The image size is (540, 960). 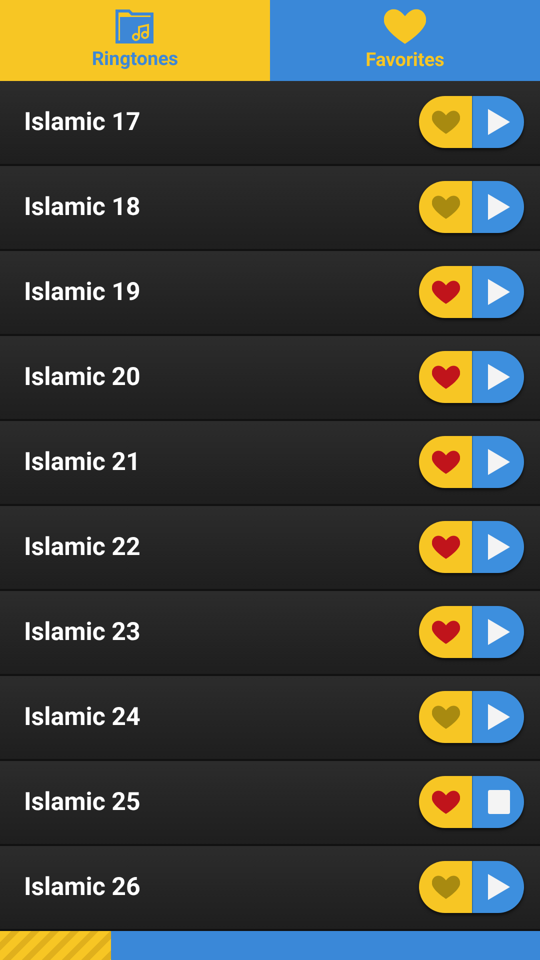 What do you see at coordinates (82, 292) in the screenshot?
I see `ringtone-title: Islamic 19` at bounding box center [82, 292].